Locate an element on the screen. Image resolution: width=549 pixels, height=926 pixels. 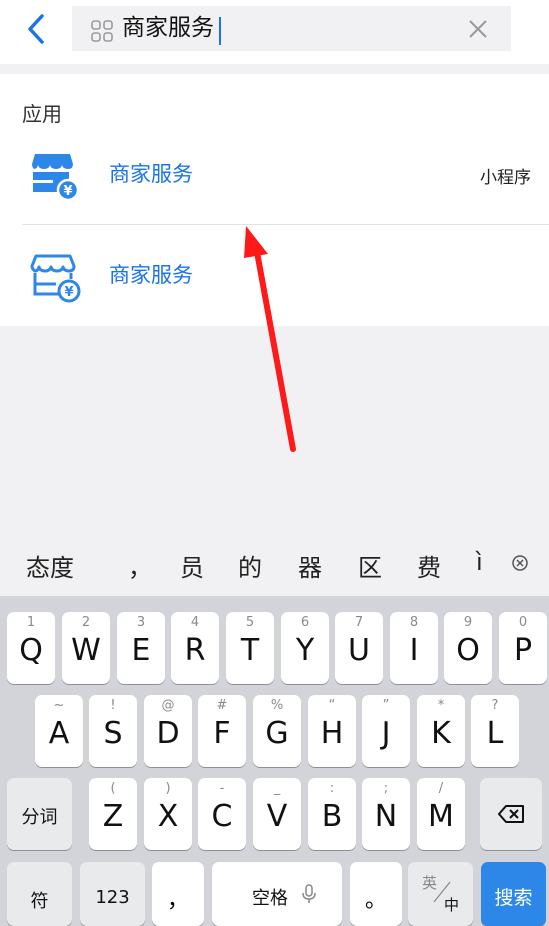
search-input: 商家服务 is located at coordinates (168, 28).